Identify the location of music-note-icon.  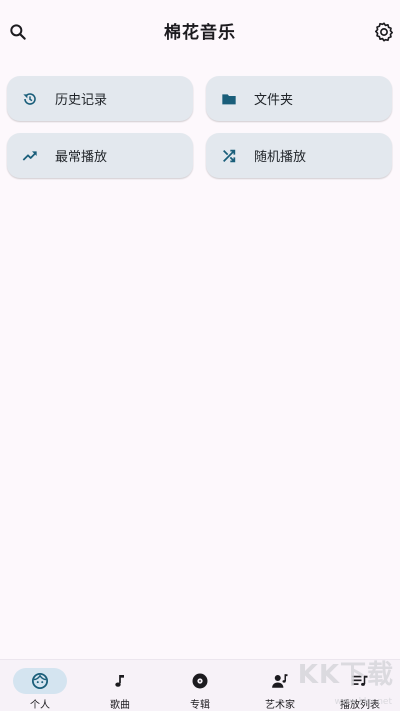
(119, 681).